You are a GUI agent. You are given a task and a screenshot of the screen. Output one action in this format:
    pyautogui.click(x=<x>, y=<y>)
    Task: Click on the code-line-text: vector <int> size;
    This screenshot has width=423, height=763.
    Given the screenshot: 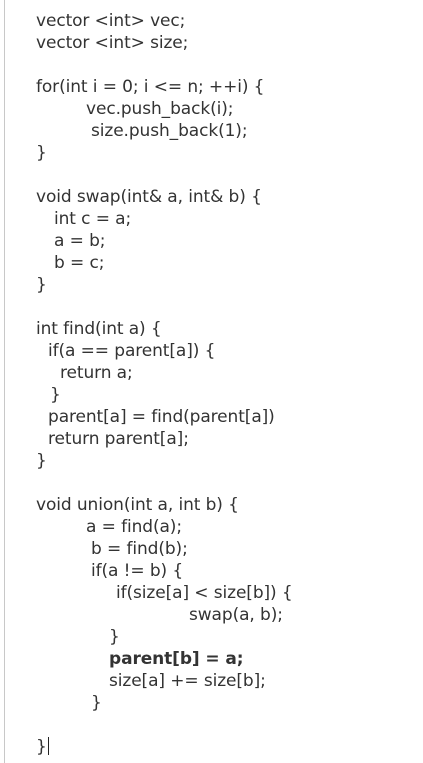 What is the action you would take?
    pyautogui.click(x=112, y=43)
    